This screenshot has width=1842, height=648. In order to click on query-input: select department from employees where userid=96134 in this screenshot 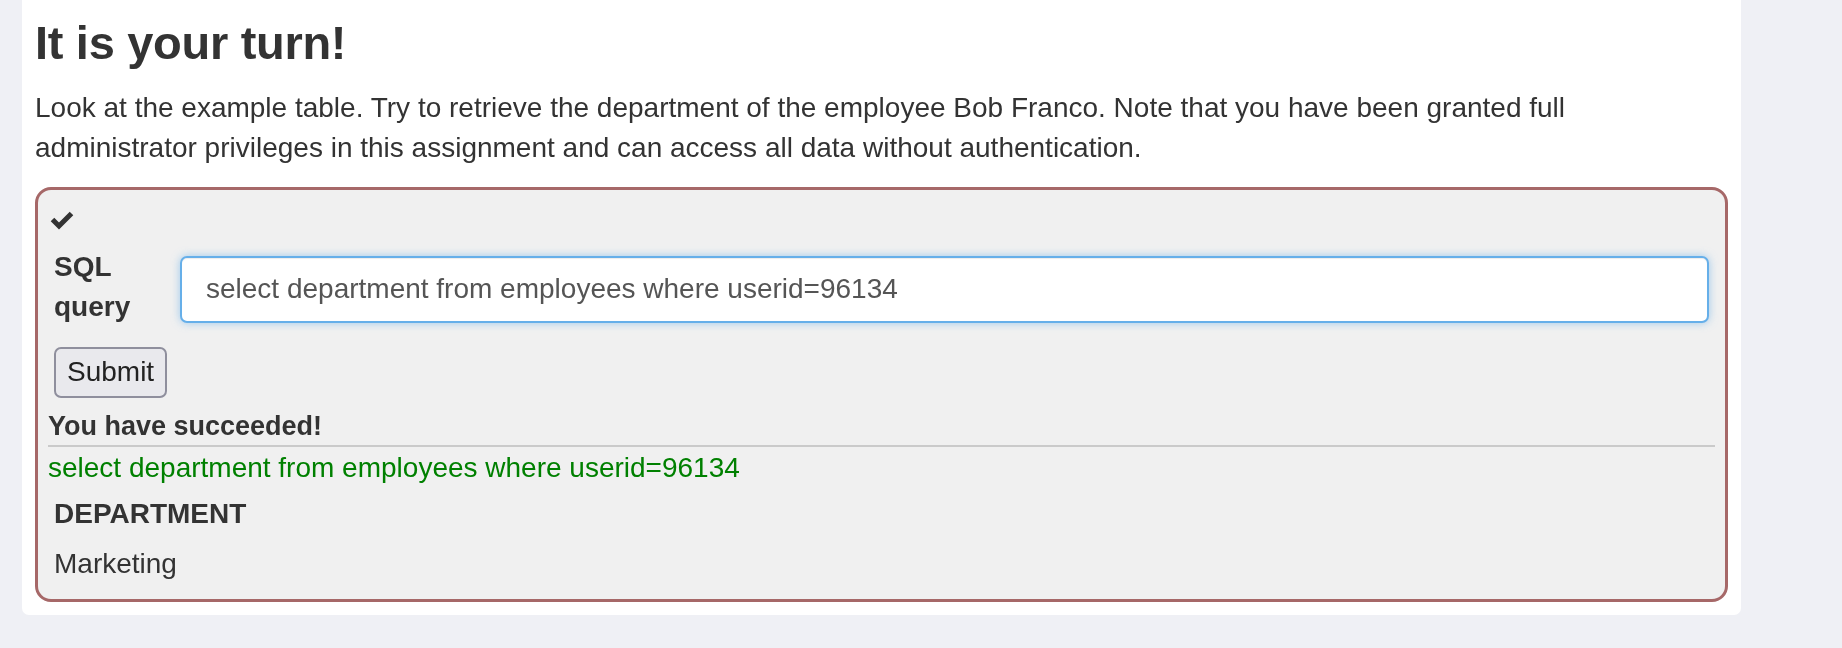, I will do `click(944, 289)`.